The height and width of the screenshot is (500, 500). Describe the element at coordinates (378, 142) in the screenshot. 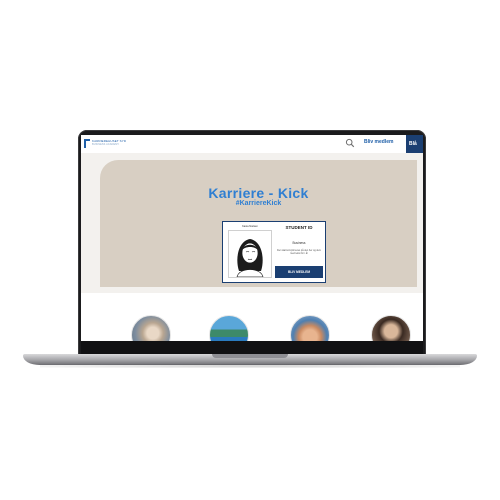

I see `become-member-link: Bliv medlem` at that location.